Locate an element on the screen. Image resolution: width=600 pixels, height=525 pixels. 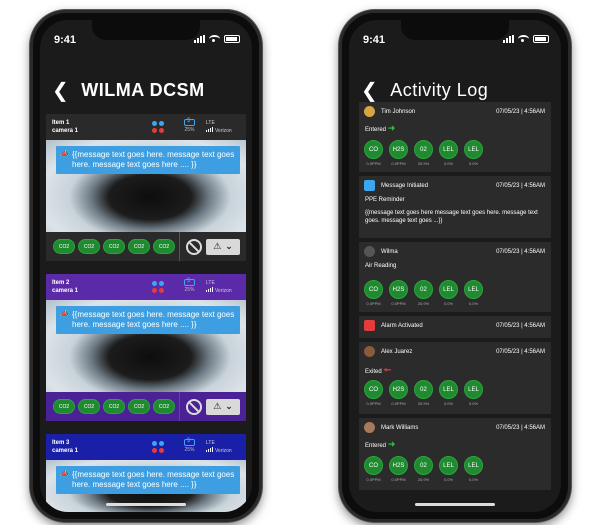
avatar is located at coordinates (369, 111).